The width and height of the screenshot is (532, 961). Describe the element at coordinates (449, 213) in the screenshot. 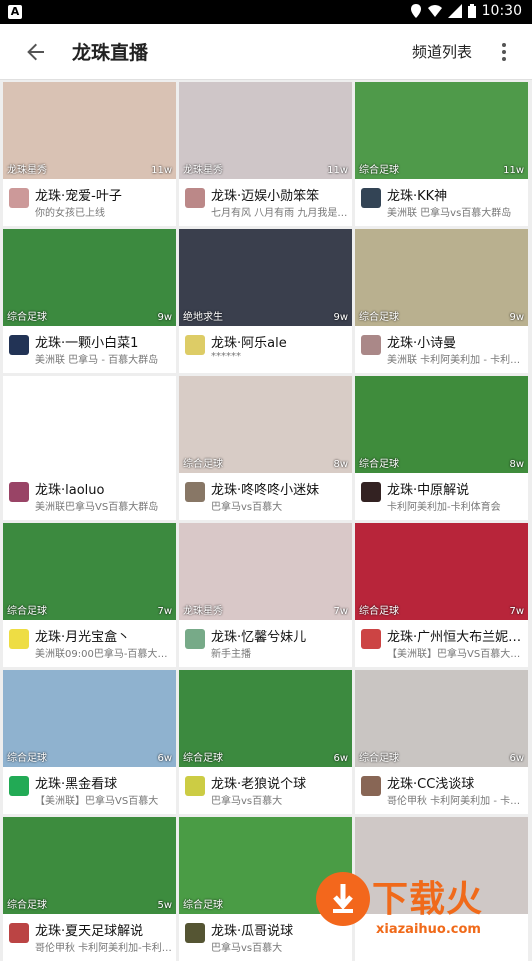

I see `room-subtitle: 美洲联 巴拿马vs百慕大群岛` at that location.